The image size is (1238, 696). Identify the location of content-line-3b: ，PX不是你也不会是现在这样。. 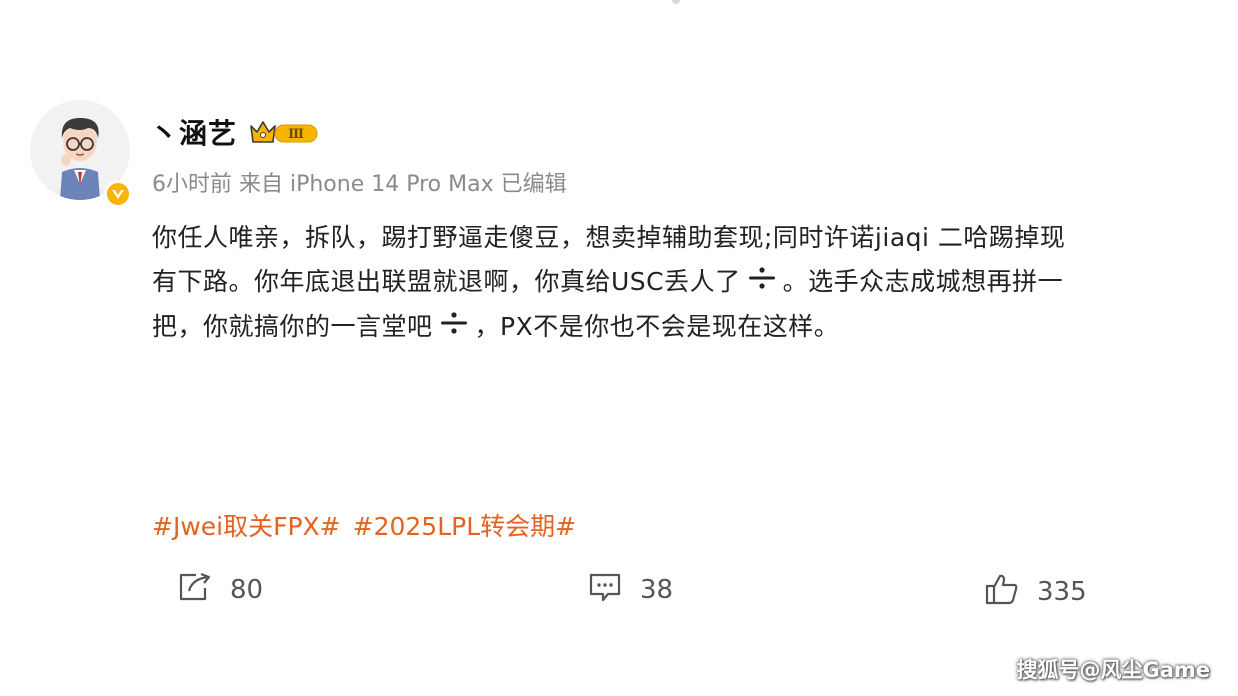
(657, 326).